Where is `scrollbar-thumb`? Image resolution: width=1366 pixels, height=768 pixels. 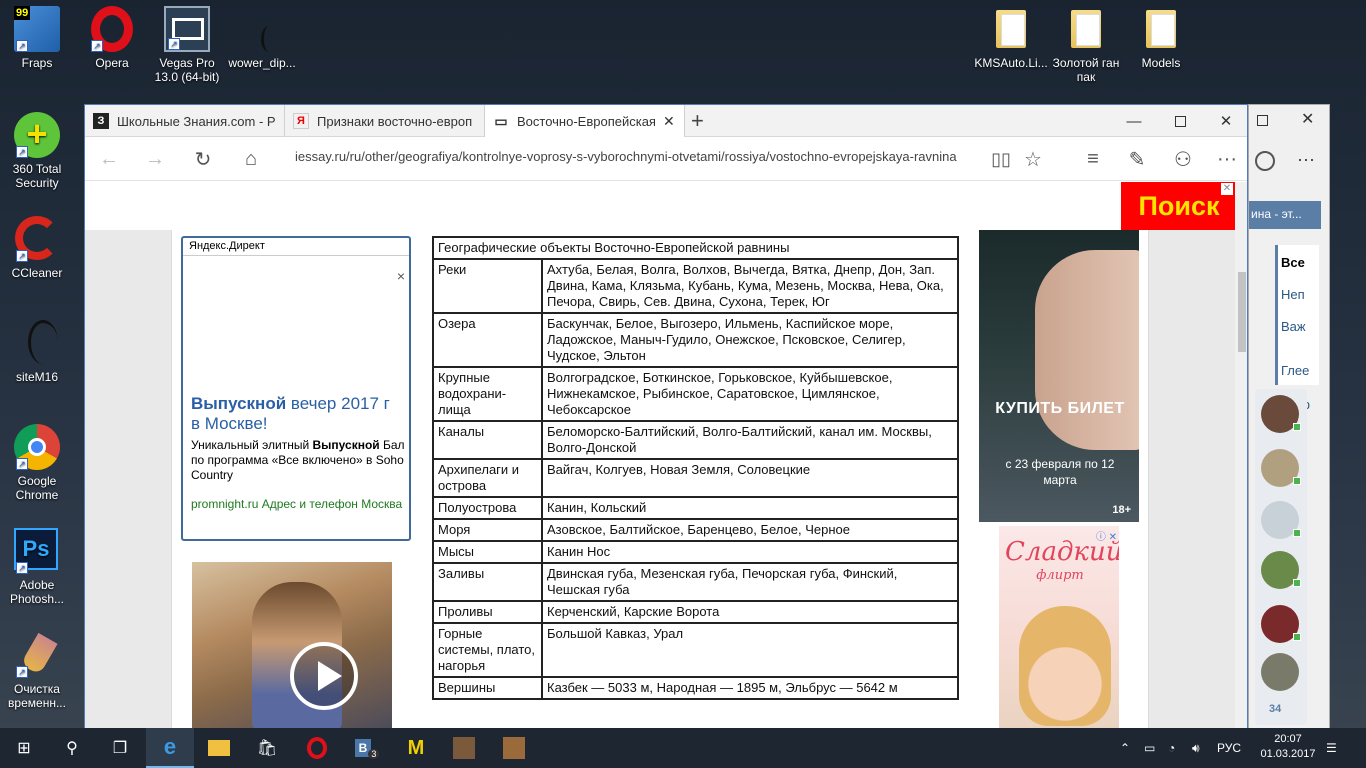 scrollbar-thumb is located at coordinates (1242, 312).